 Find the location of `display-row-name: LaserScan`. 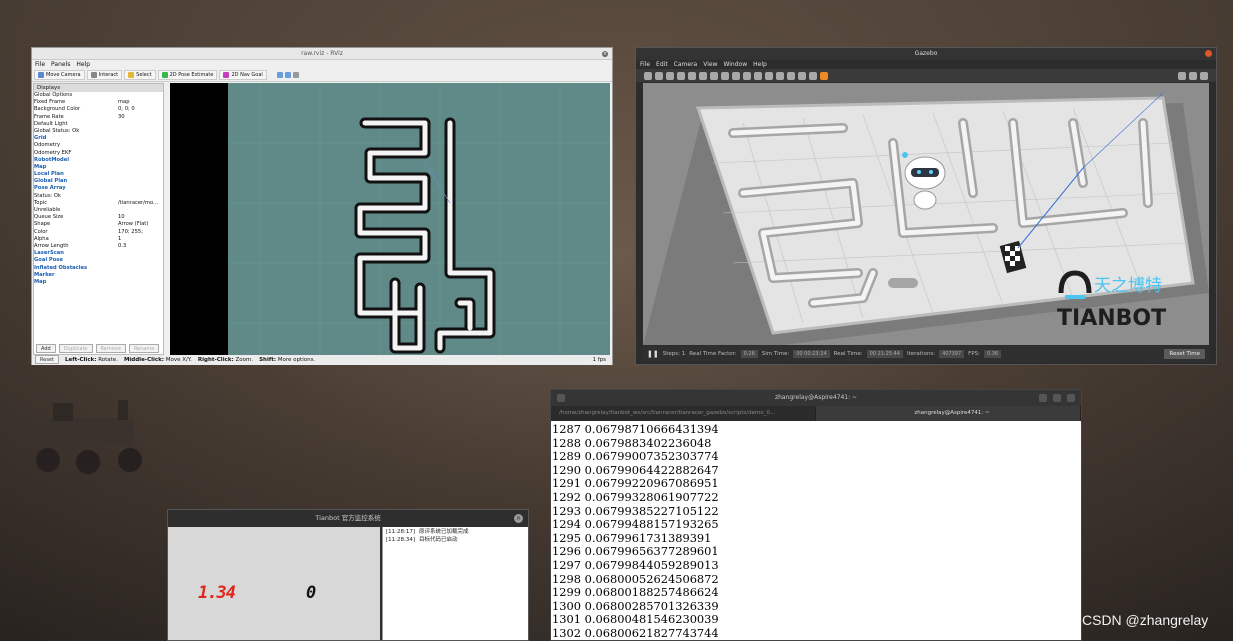

display-row-name: LaserScan is located at coordinates (49, 253).